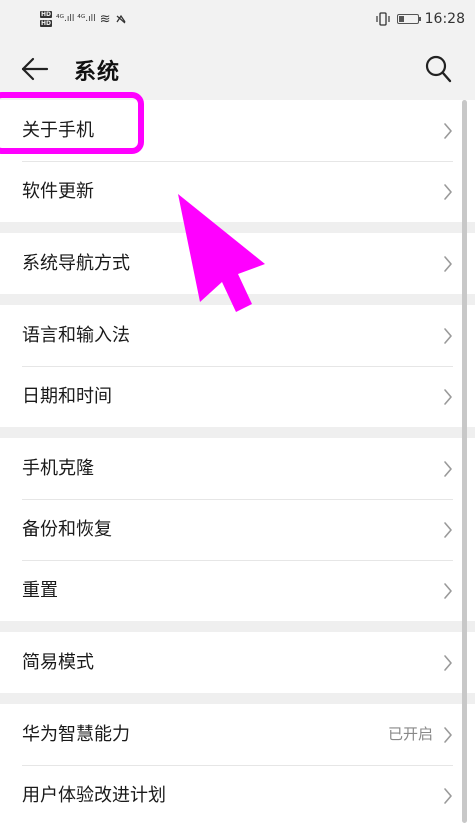  I want to click on settings-group: 系统导航方式, so click(237, 263).